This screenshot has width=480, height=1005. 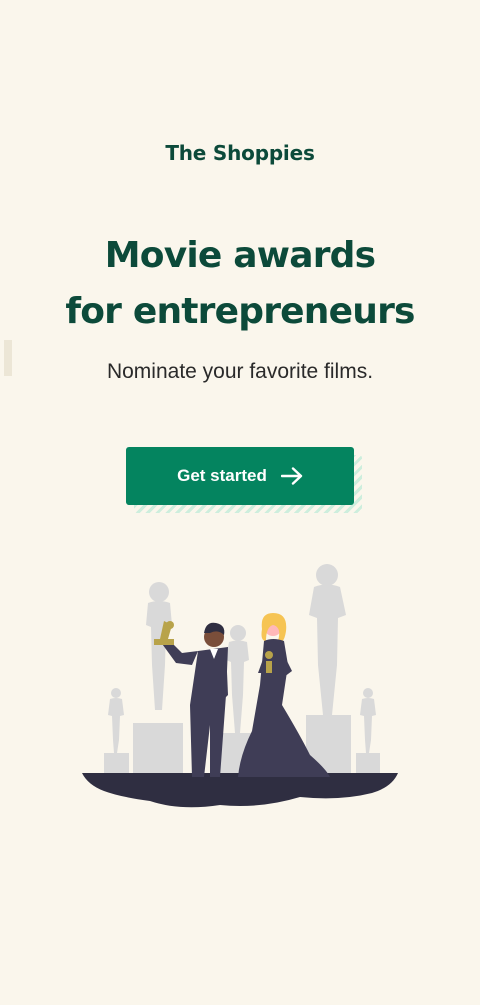 What do you see at coordinates (222, 475) in the screenshot?
I see `get-started-label: Get started` at bounding box center [222, 475].